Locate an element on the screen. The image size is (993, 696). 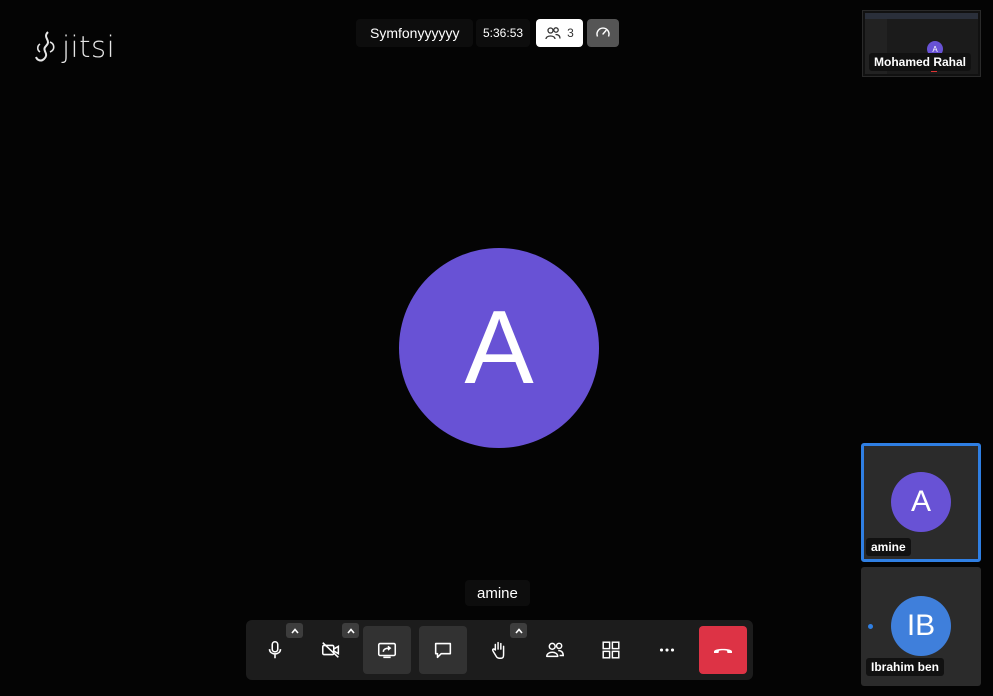
participant-count: 3 is located at coordinates (570, 33).